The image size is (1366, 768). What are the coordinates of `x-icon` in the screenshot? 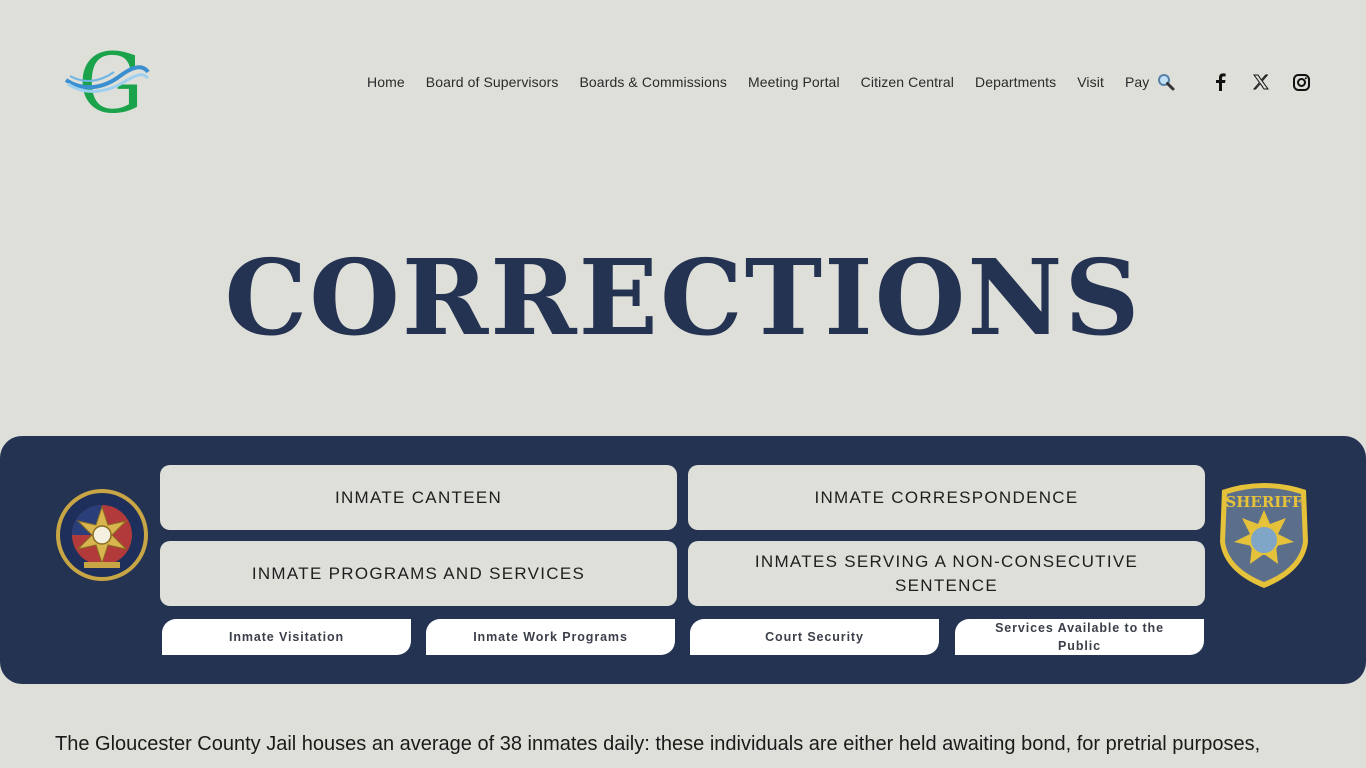 It's located at (1261, 82).